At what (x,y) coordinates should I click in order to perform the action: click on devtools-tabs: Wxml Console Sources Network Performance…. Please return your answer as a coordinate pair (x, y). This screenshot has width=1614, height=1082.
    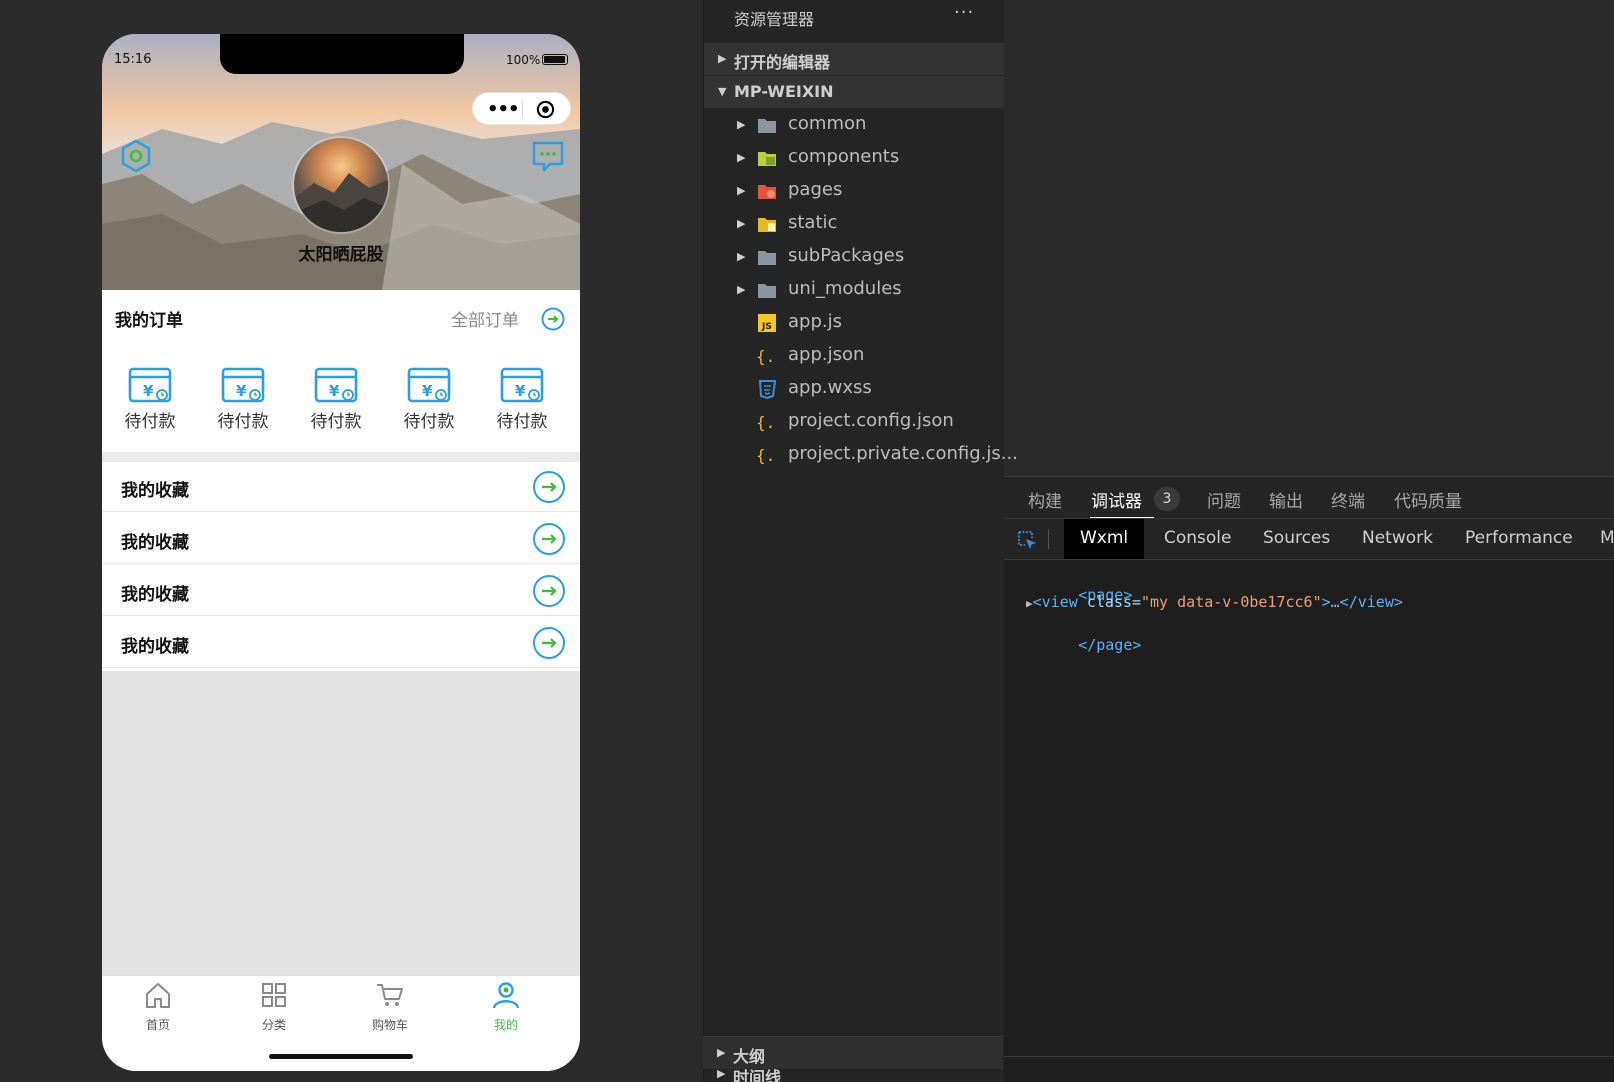
    Looking at the image, I should click on (1309, 539).